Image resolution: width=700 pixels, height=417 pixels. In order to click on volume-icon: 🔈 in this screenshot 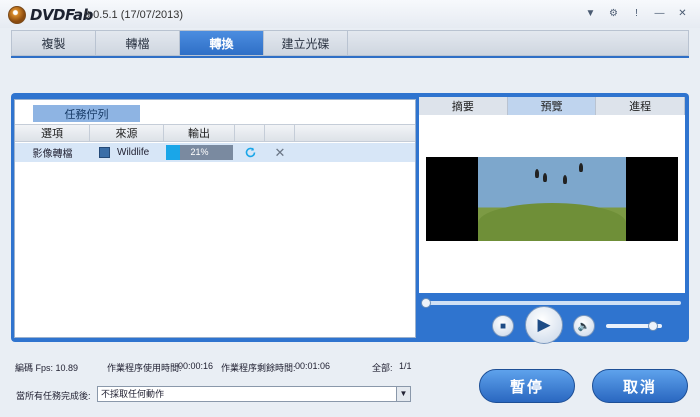, I will do `click(584, 326)`.